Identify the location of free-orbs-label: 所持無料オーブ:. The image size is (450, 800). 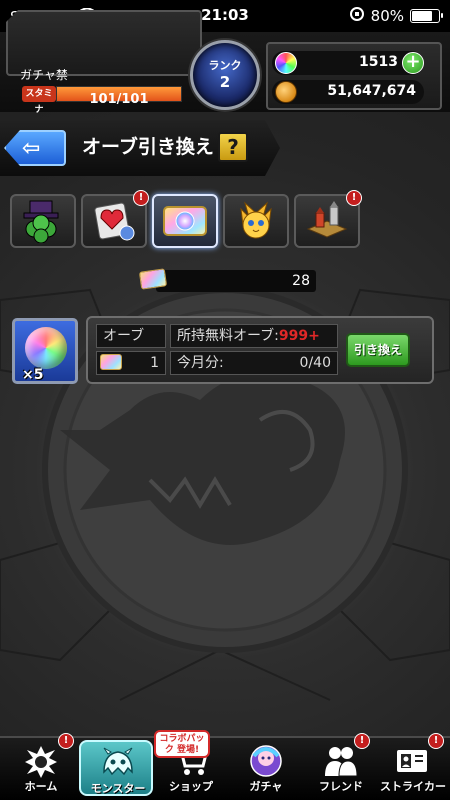
(228, 336).